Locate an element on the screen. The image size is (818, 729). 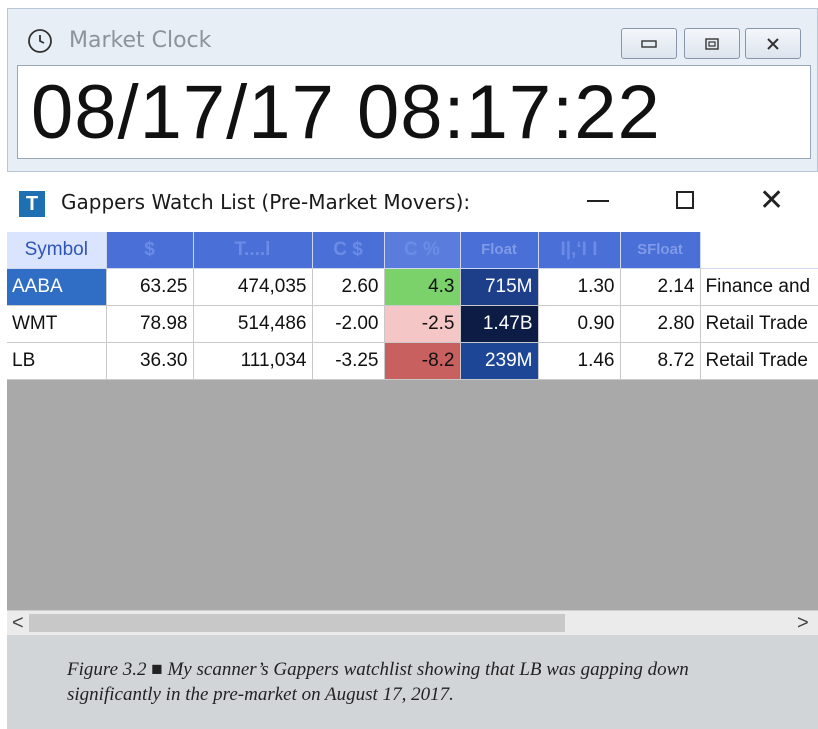
cell-change: 2.60 is located at coordinates (348, 287).